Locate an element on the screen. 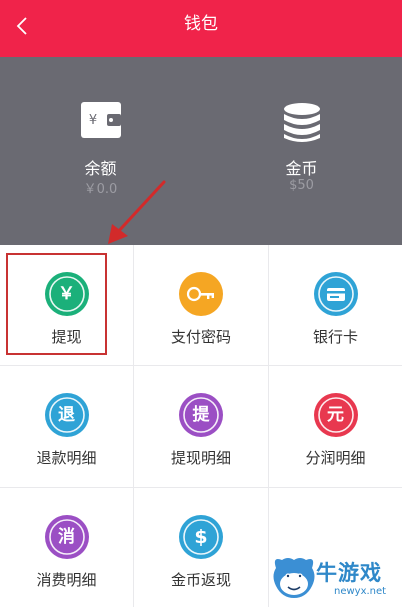 Image resolution: width=402 pixels, height=607 pixels. balance-value: ￥0.0 is located at coordinates (100, 189).